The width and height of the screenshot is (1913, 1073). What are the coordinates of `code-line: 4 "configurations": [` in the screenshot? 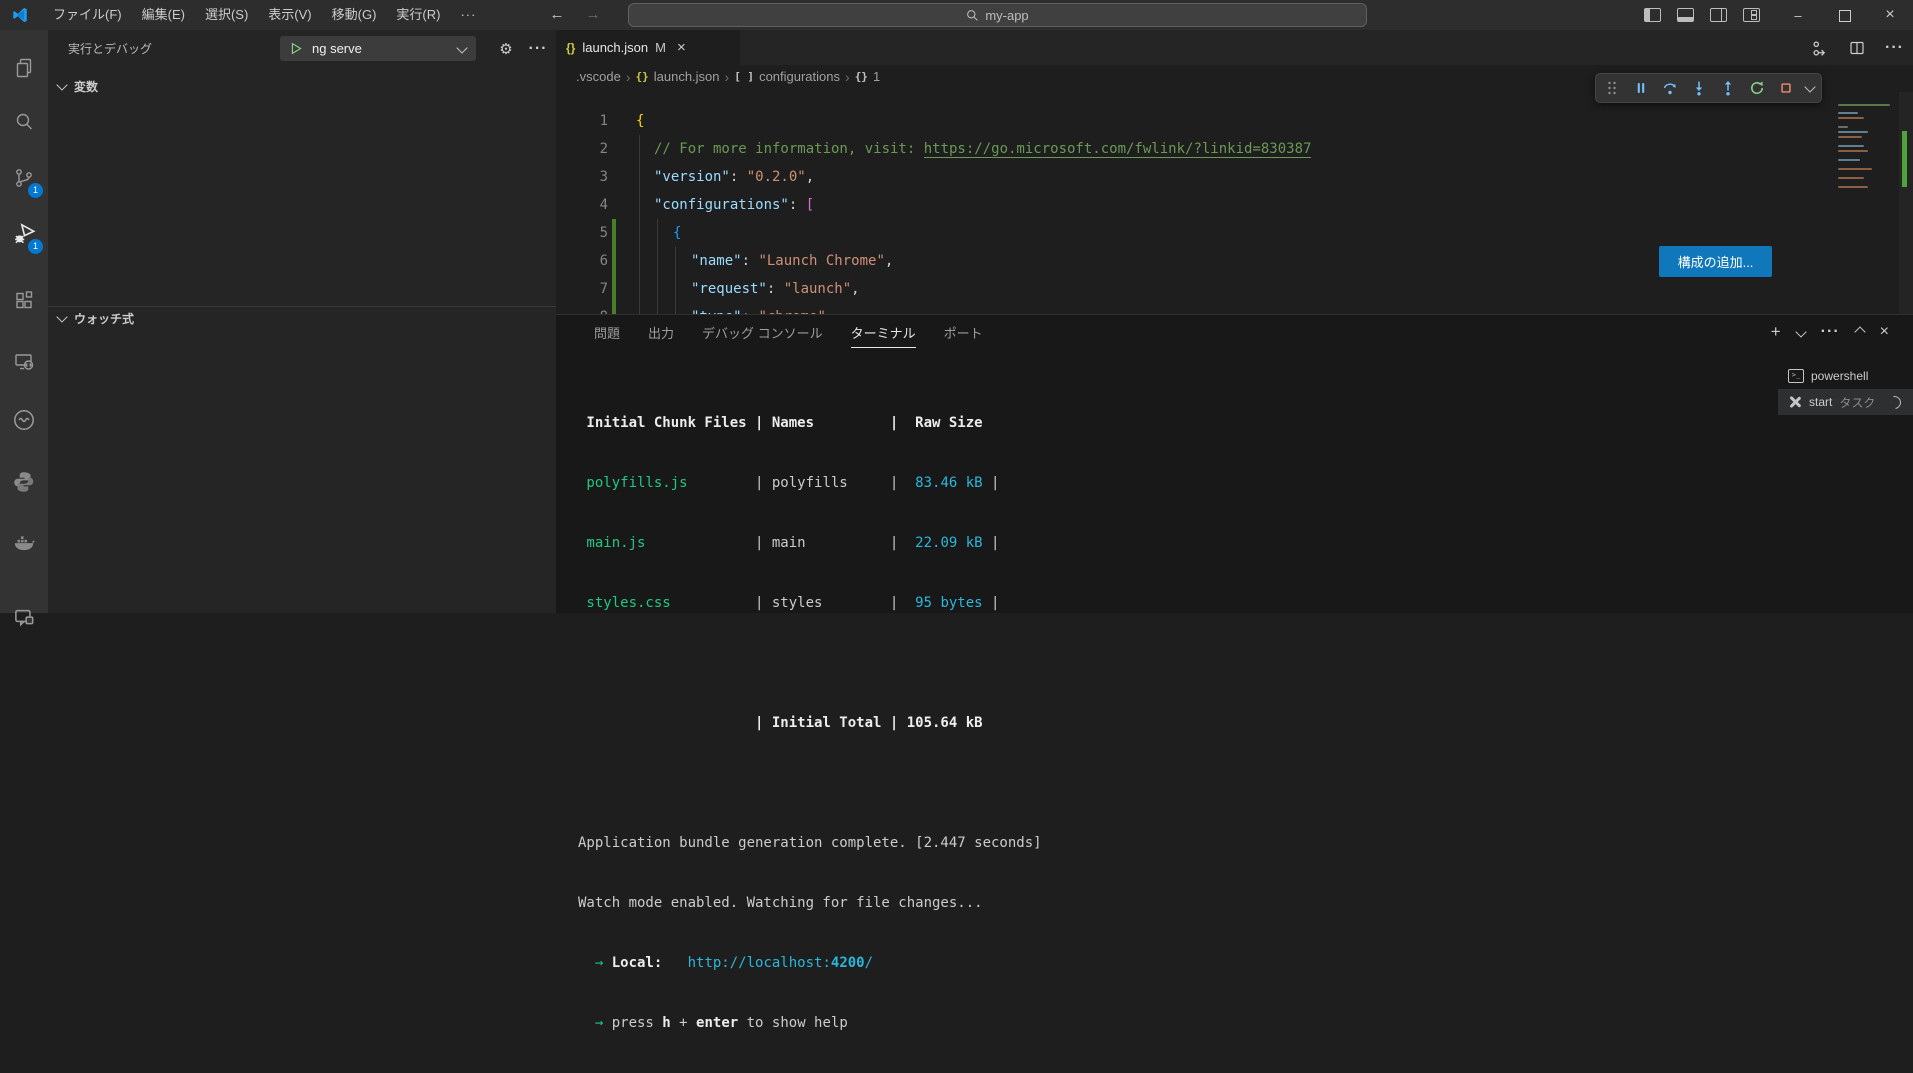 It's located at (1195, 205).